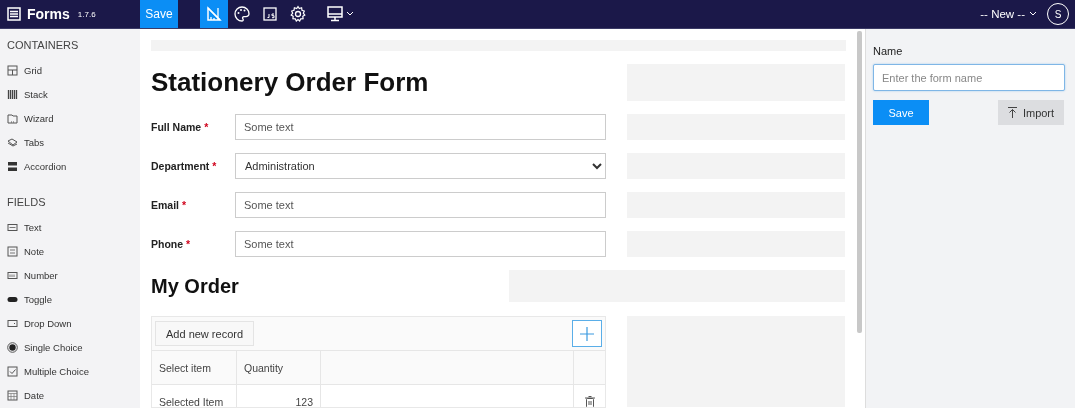 This screenshot has height=408, width=1075. Describe the element at coordinates (73, 275) in the screenshot. I see `palette-item: Number` at that location.